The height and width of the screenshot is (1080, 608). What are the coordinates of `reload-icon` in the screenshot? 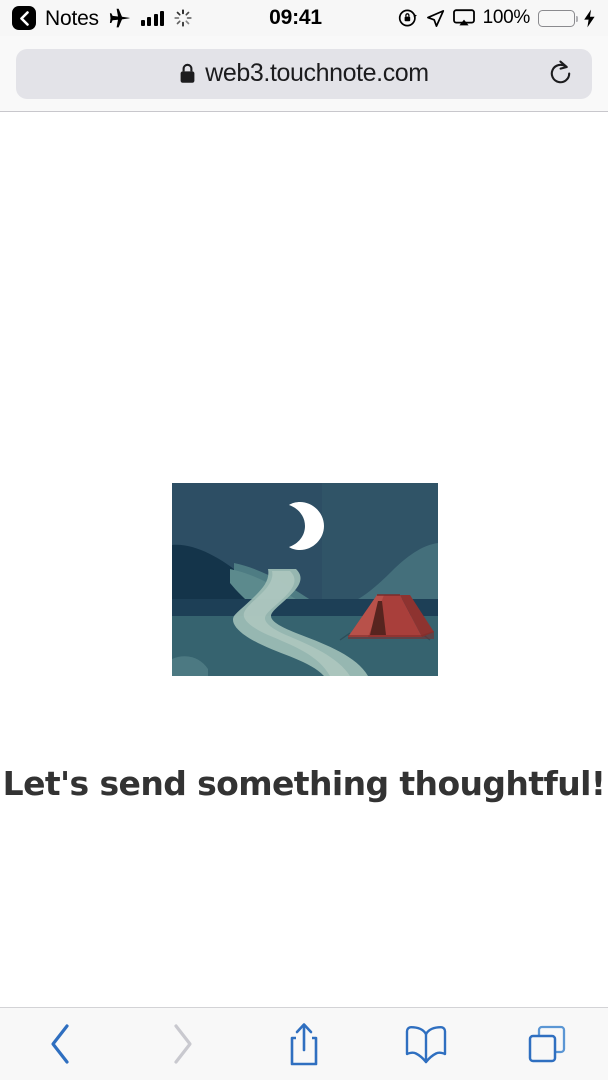 It's located at (560, 72).